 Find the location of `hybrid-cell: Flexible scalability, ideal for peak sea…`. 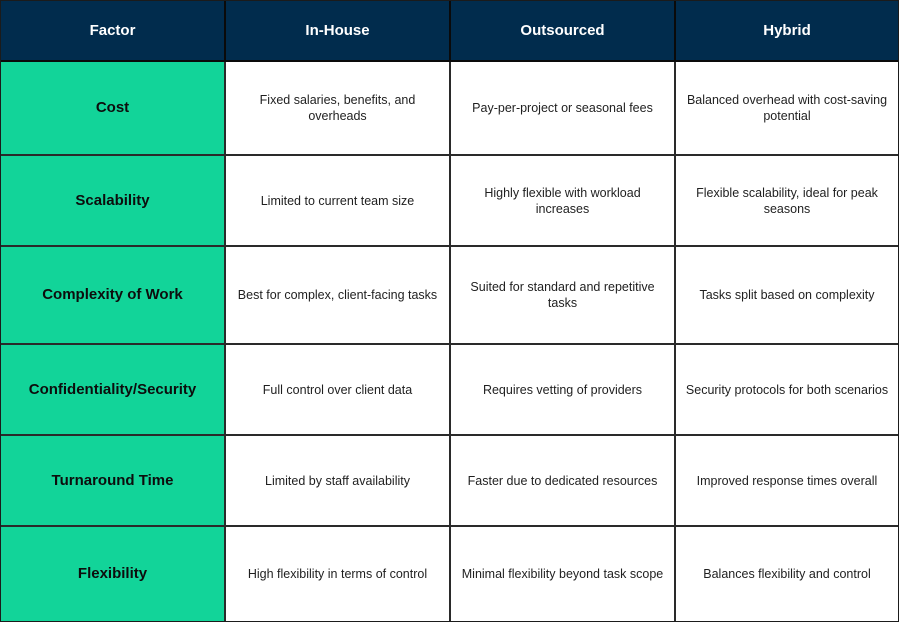

hybrid-cell: Flexible scalability, ideal for peak sea… is located at coordinates (787, 201).